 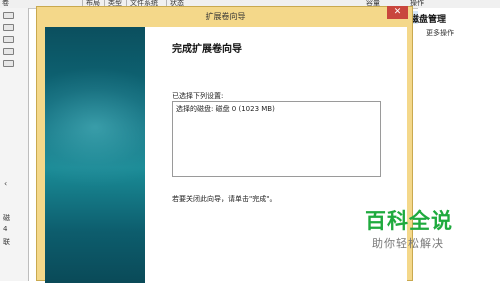 I want to click on volume-list-strip: ‹ 磁 4 联, so click(x=14, y=144).